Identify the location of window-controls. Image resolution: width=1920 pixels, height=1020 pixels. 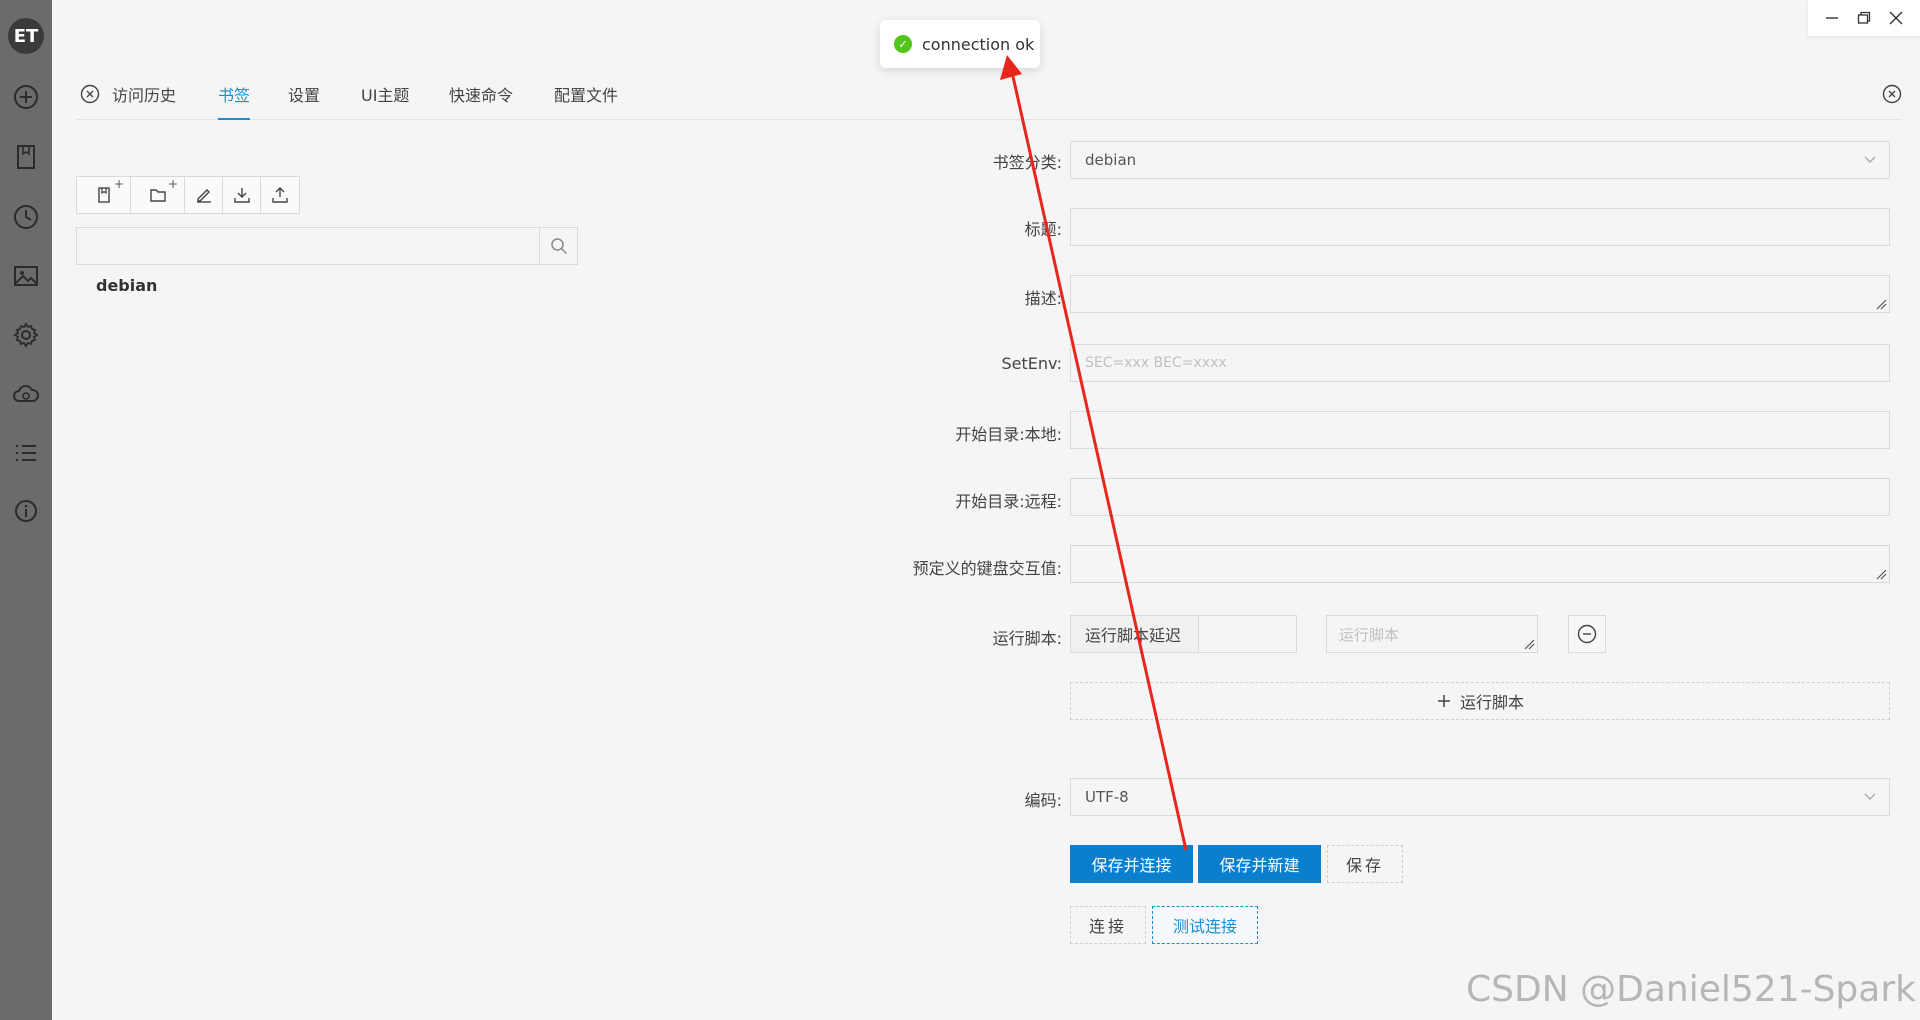
(1864, 18).